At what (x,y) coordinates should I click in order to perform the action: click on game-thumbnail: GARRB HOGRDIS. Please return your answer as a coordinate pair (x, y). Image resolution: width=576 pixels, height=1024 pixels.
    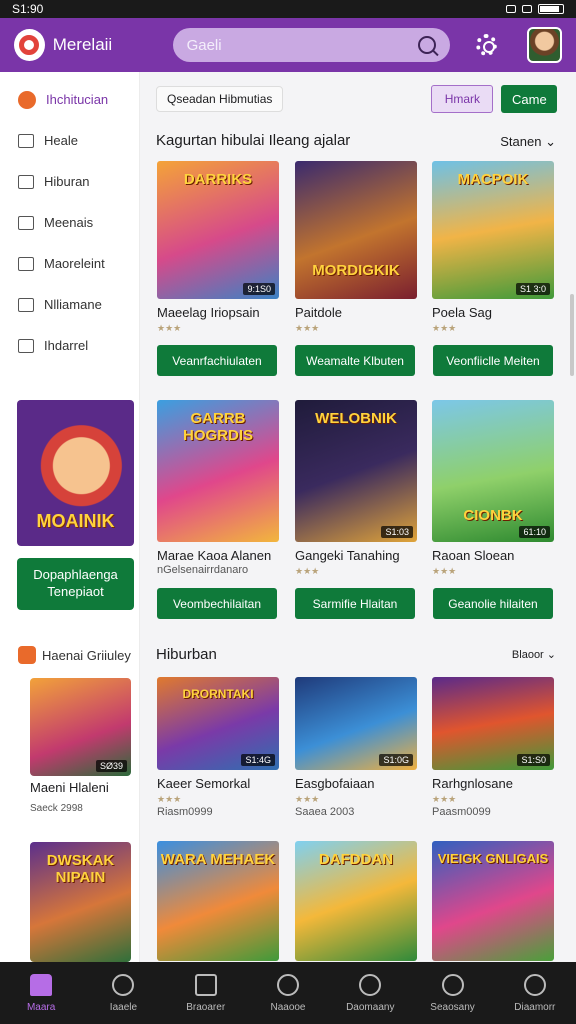
    Looking at the image, I should click on (218, 471).